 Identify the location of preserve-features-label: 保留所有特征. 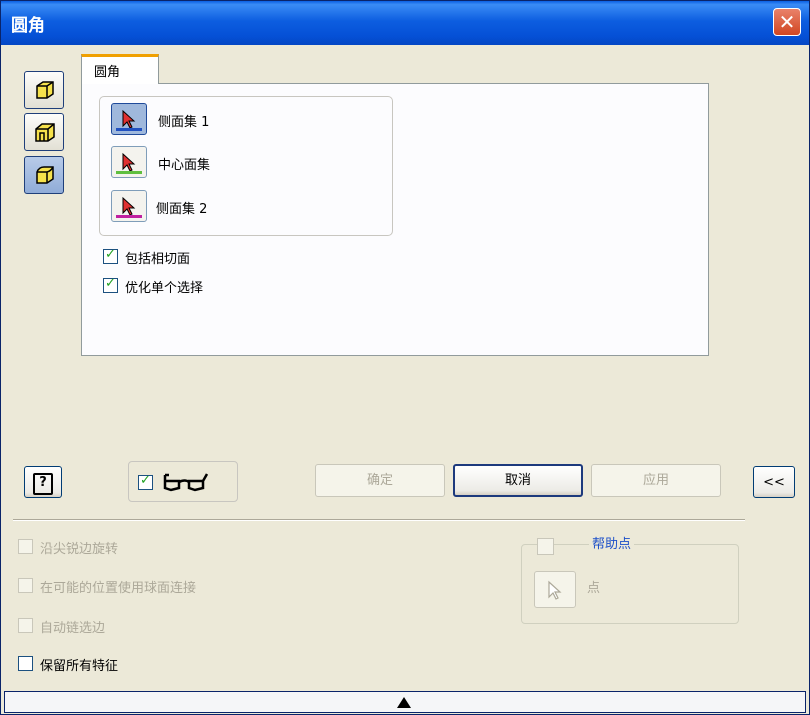
(79, 666).